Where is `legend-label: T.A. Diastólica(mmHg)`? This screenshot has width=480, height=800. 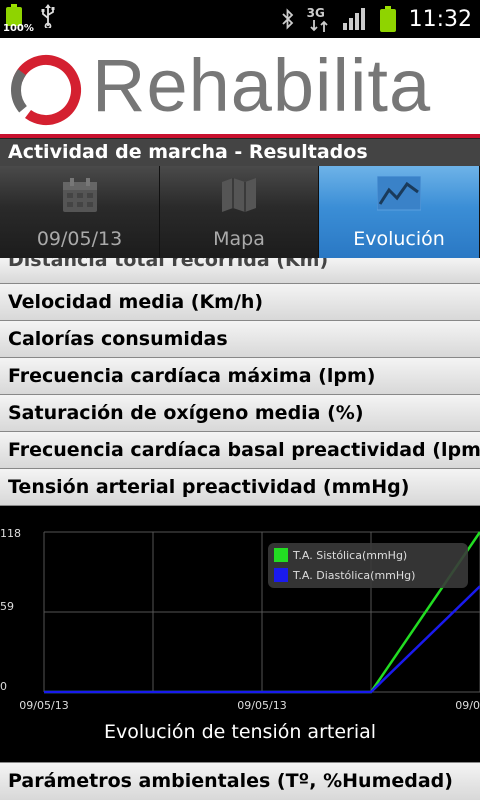 legend-label: T.A. Diastólica(mmHg) is located at coordinates (353, 575).